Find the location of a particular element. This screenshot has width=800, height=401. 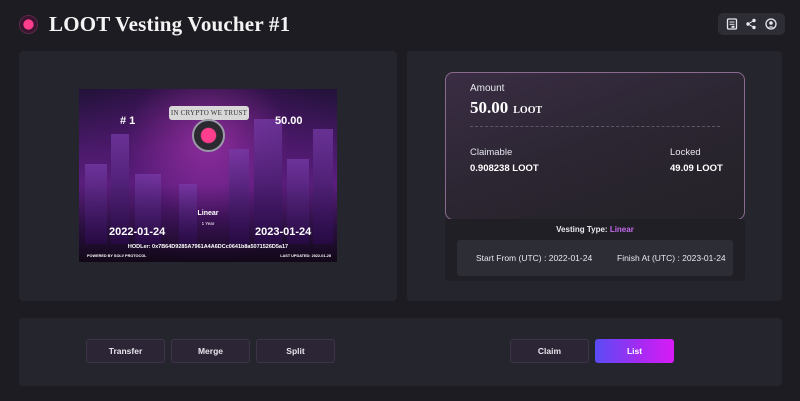

card-vesting-type: Linear is located at coordinates (208, 213).